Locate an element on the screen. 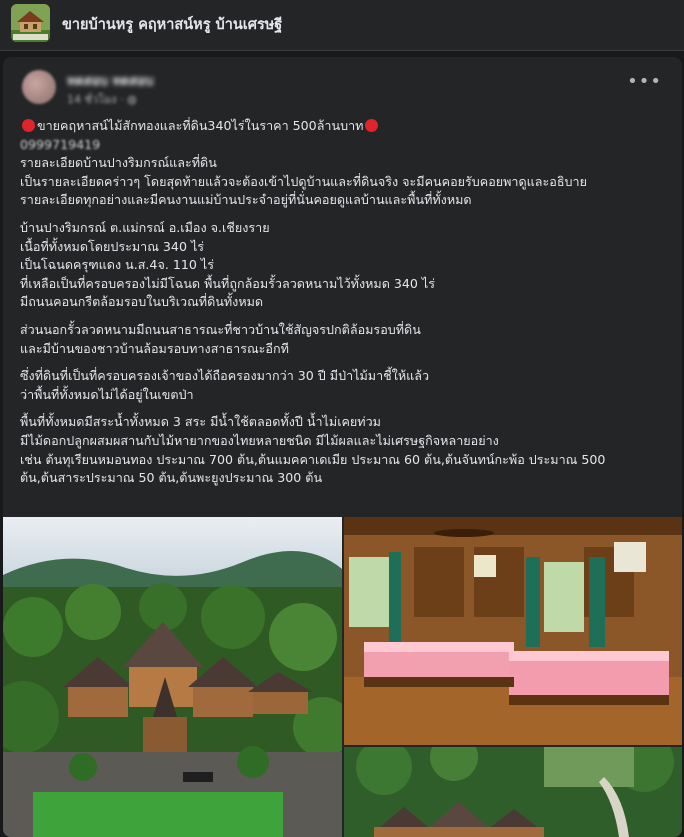 The height and width of the screenshot is (837, 684). text-line: เนื้อที่ทั้งหมดโดยประมาณ 340 ไร่ is located at coordinates (112, 246).